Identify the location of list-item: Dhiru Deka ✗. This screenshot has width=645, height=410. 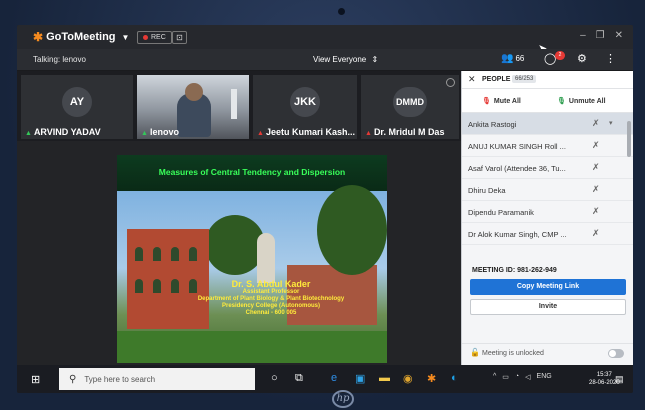
(547, 190).